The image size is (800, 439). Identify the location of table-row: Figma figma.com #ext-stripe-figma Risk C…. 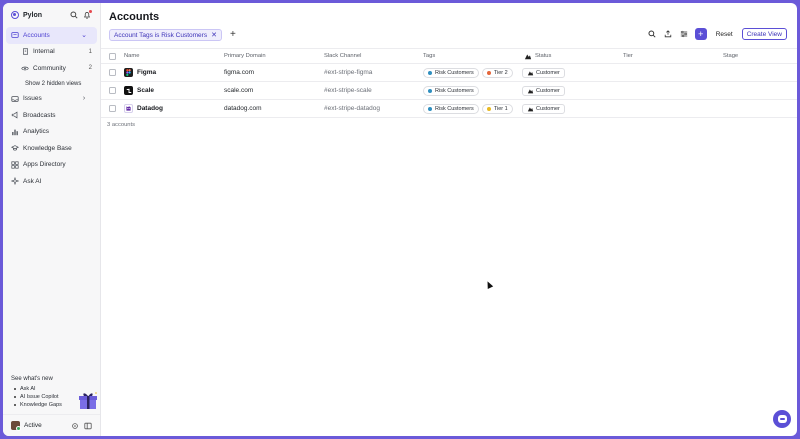
(449, 73).